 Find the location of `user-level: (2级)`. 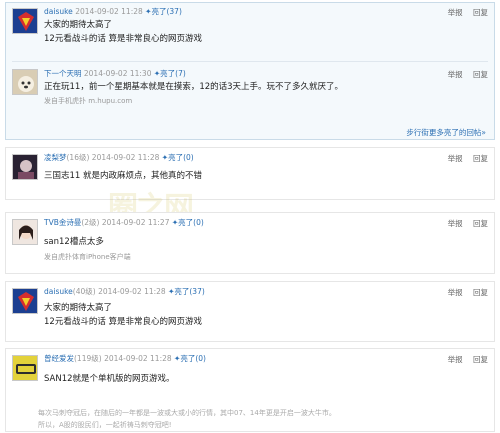

user-level: (2级) is located at coordinates (90, 222).